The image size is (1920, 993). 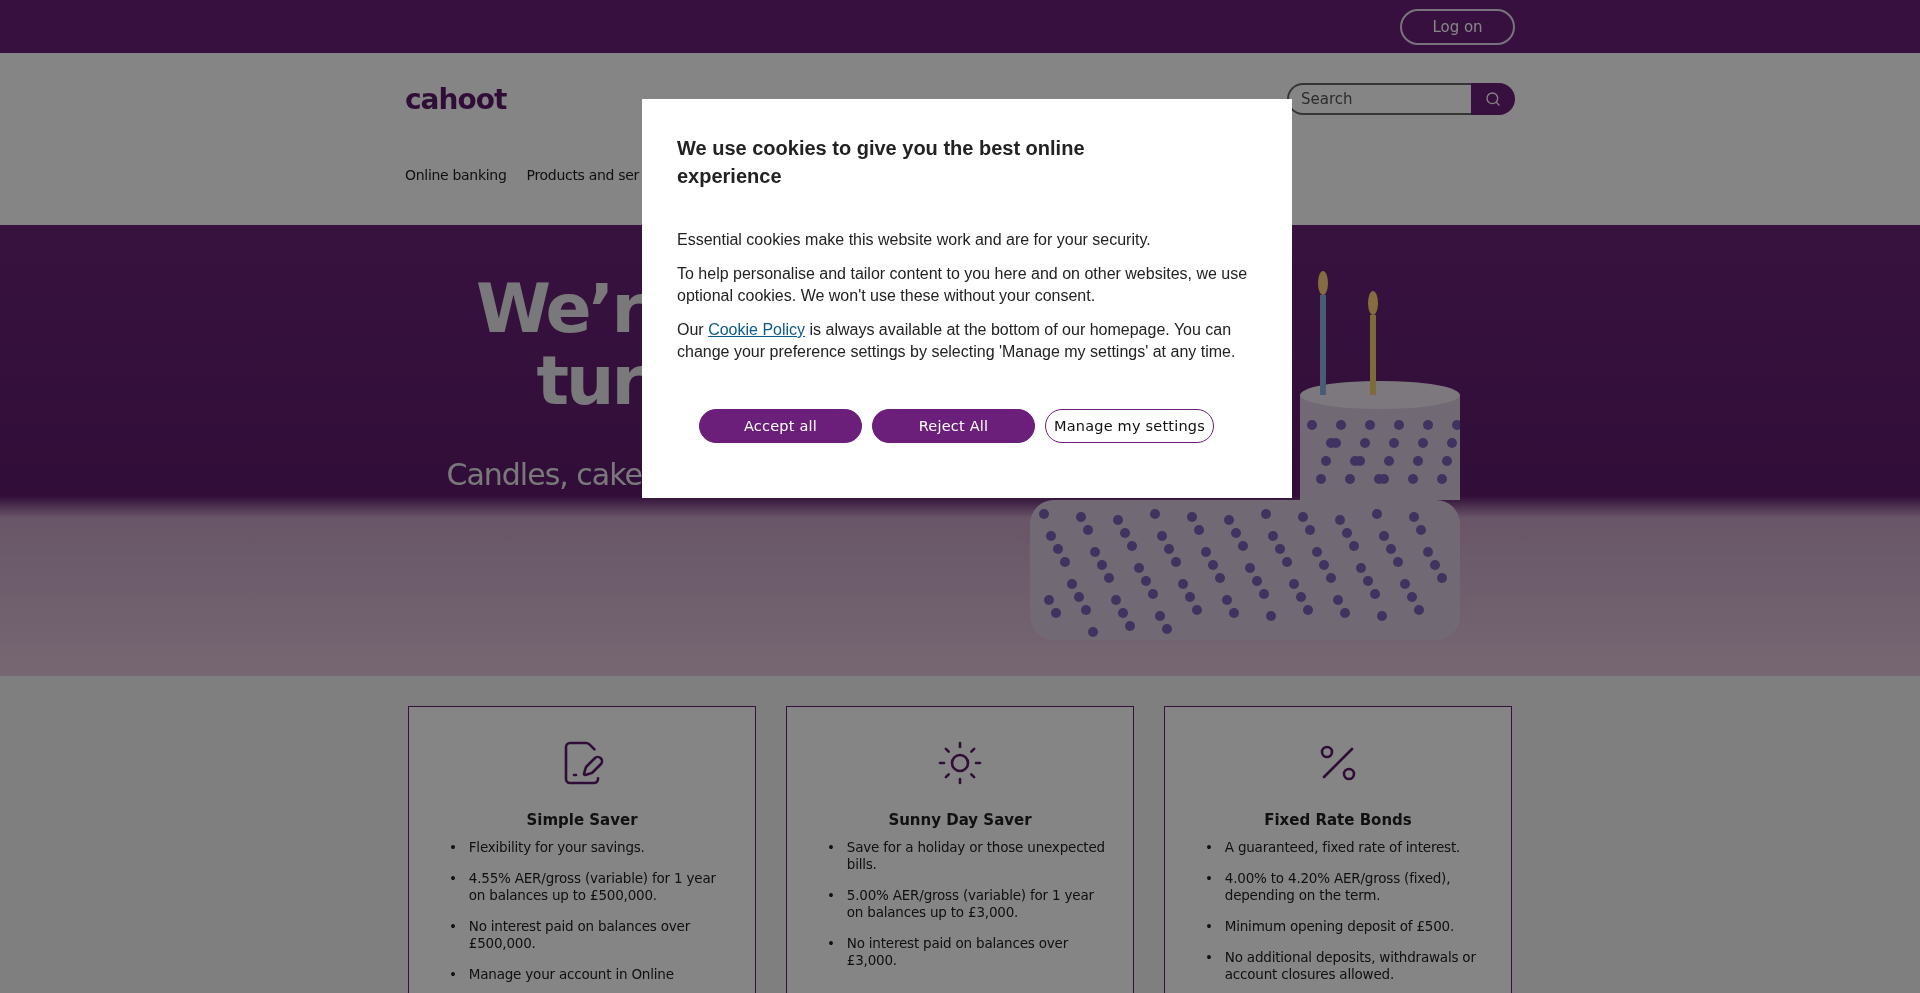 I want to click on manage-settings-button: Manage my settings, so click(x=1129, y=426).